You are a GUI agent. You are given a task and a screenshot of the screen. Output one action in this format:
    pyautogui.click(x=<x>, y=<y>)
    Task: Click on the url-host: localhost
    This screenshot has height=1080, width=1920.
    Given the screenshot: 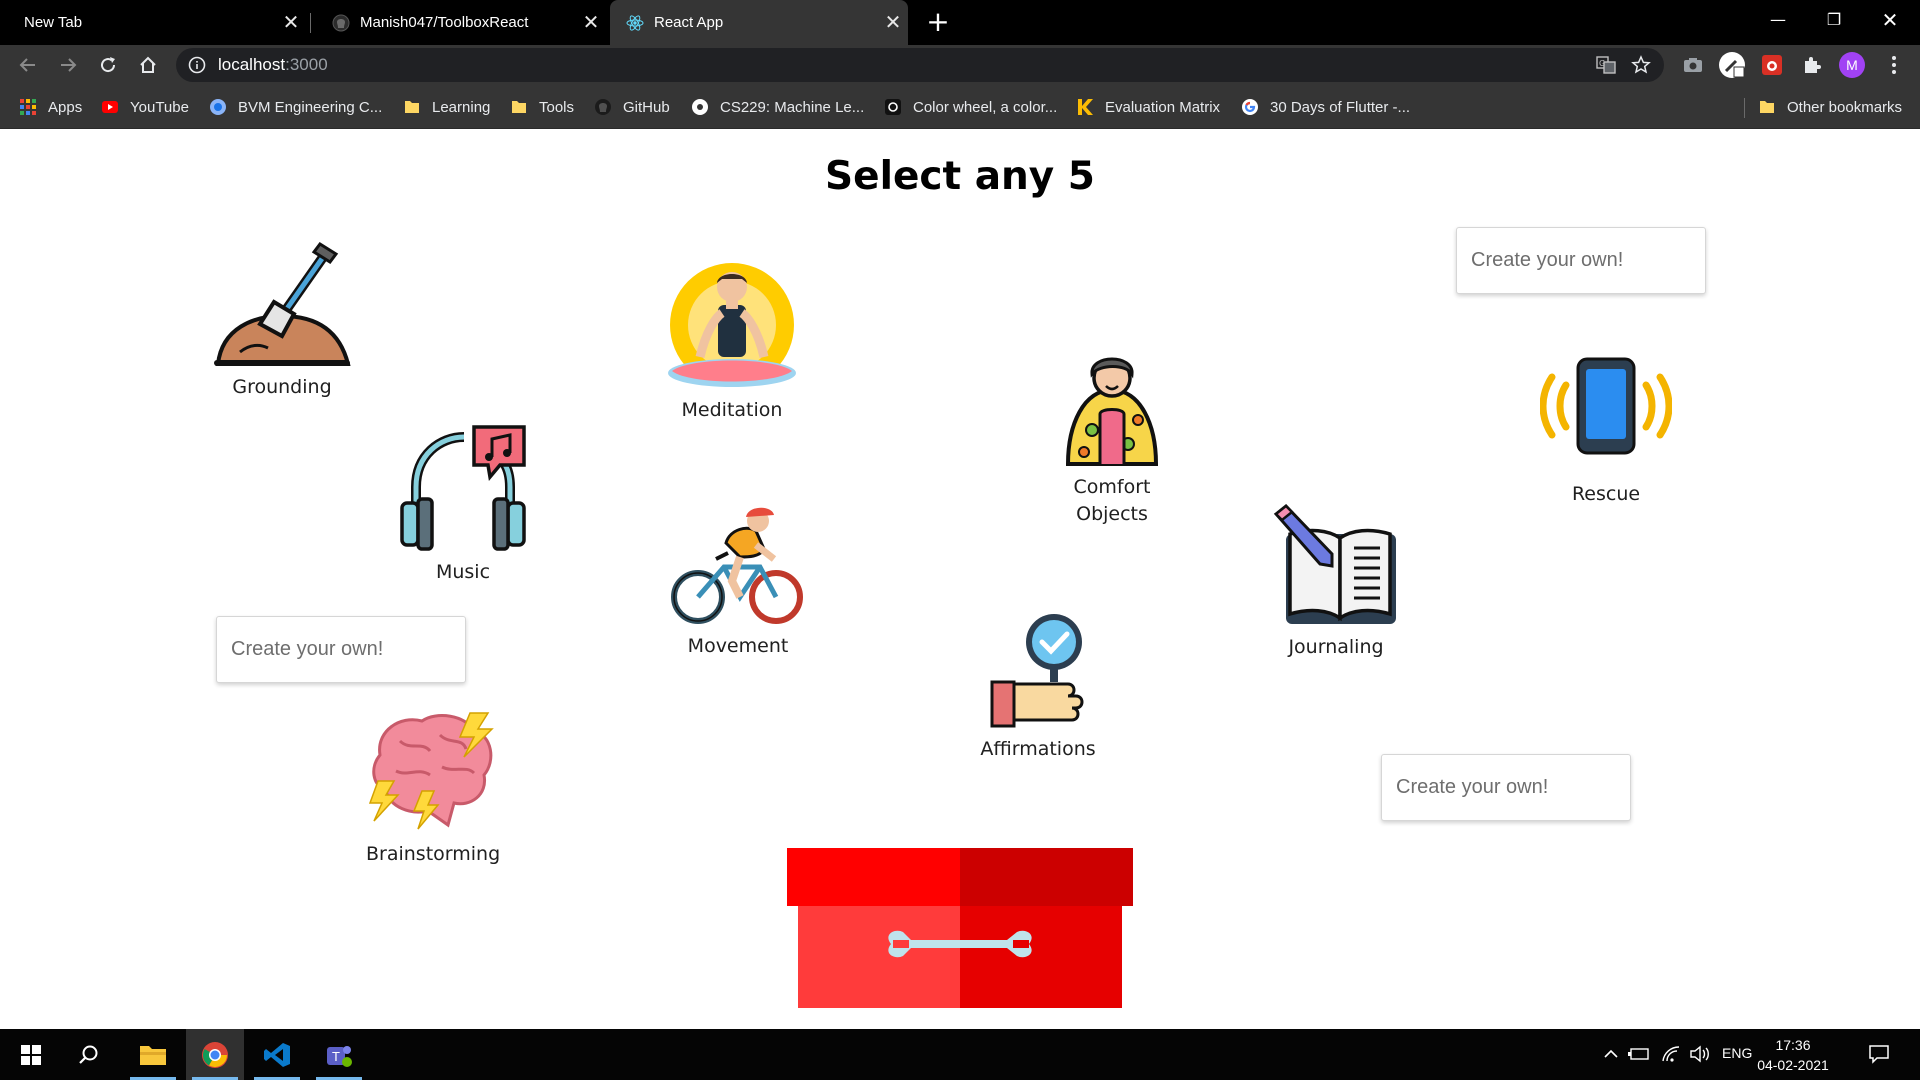 What is the action you would take?
    pyautogui.click(x=252, y=64)
    